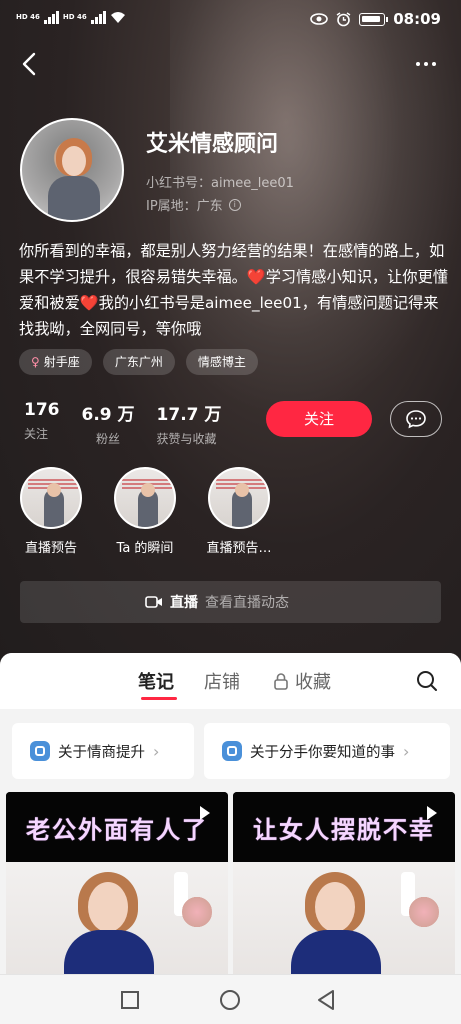 The width and height of the screenshot is (461, 1024). I want to click on chevron-left-icon, so click(29, 64).